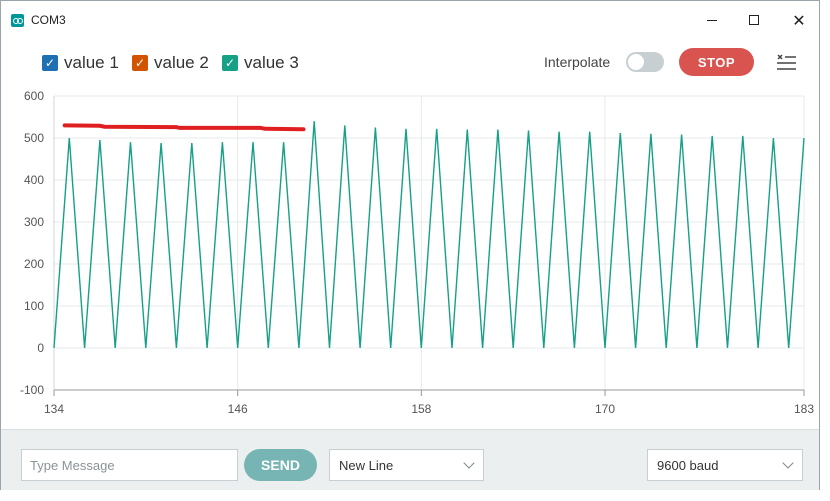  I want to click on y-tick-label: 400, so click(34, 180).